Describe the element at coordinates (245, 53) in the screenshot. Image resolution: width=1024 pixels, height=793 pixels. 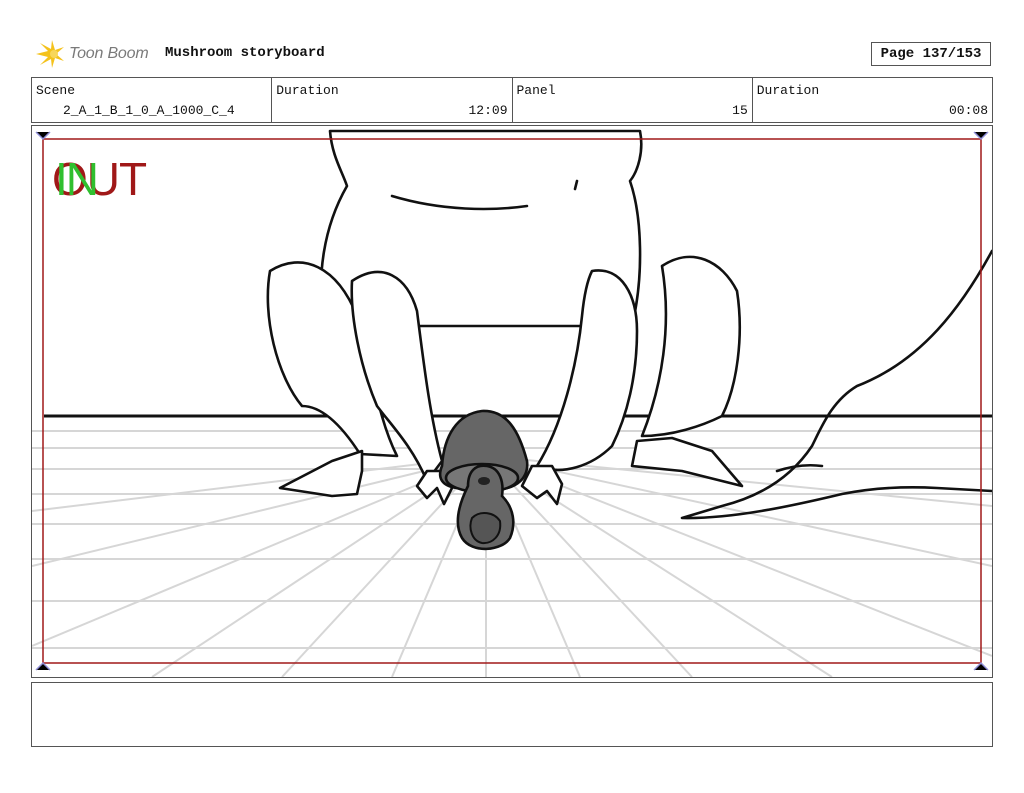
I see `document-title: Mushroom storyboard` at that location.